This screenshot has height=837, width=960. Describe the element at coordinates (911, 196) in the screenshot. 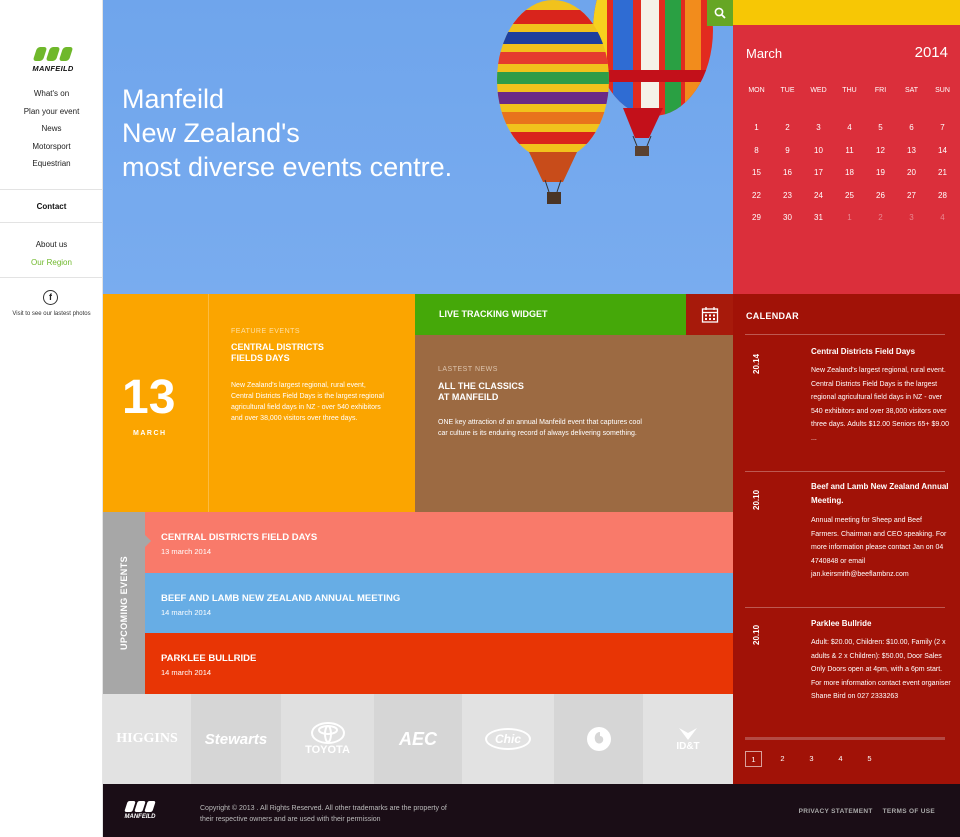

I see `calendar-day: 27` at that location.